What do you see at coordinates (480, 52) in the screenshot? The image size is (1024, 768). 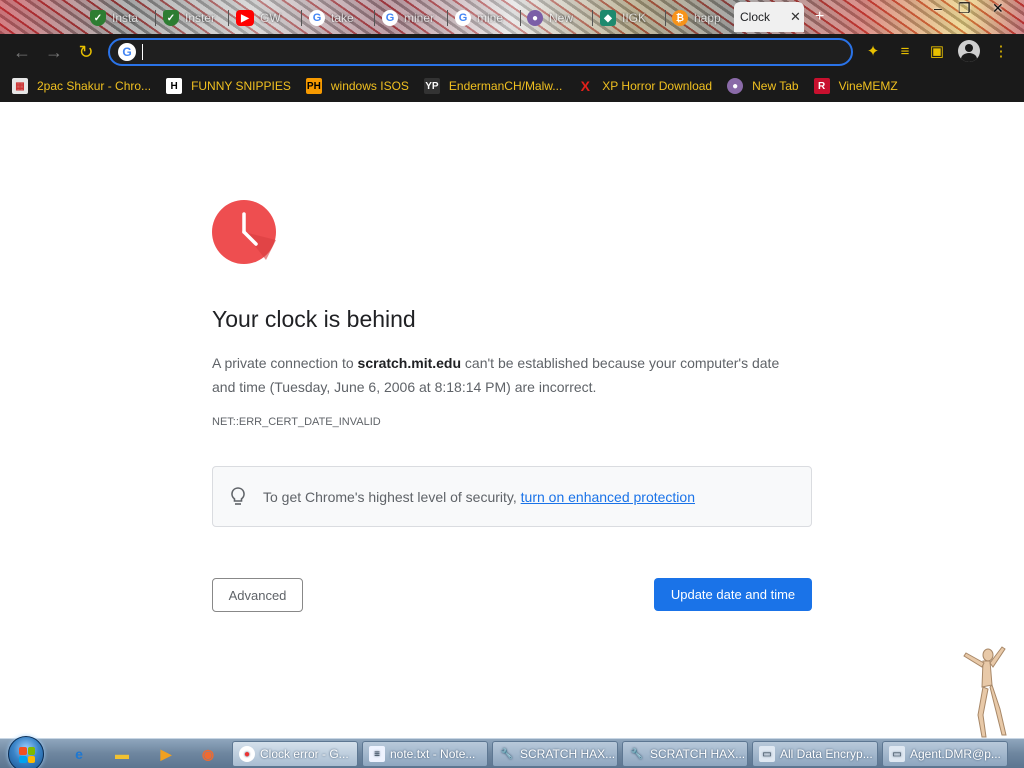 I see `address-bar: G` at bounding box center [480, 52].